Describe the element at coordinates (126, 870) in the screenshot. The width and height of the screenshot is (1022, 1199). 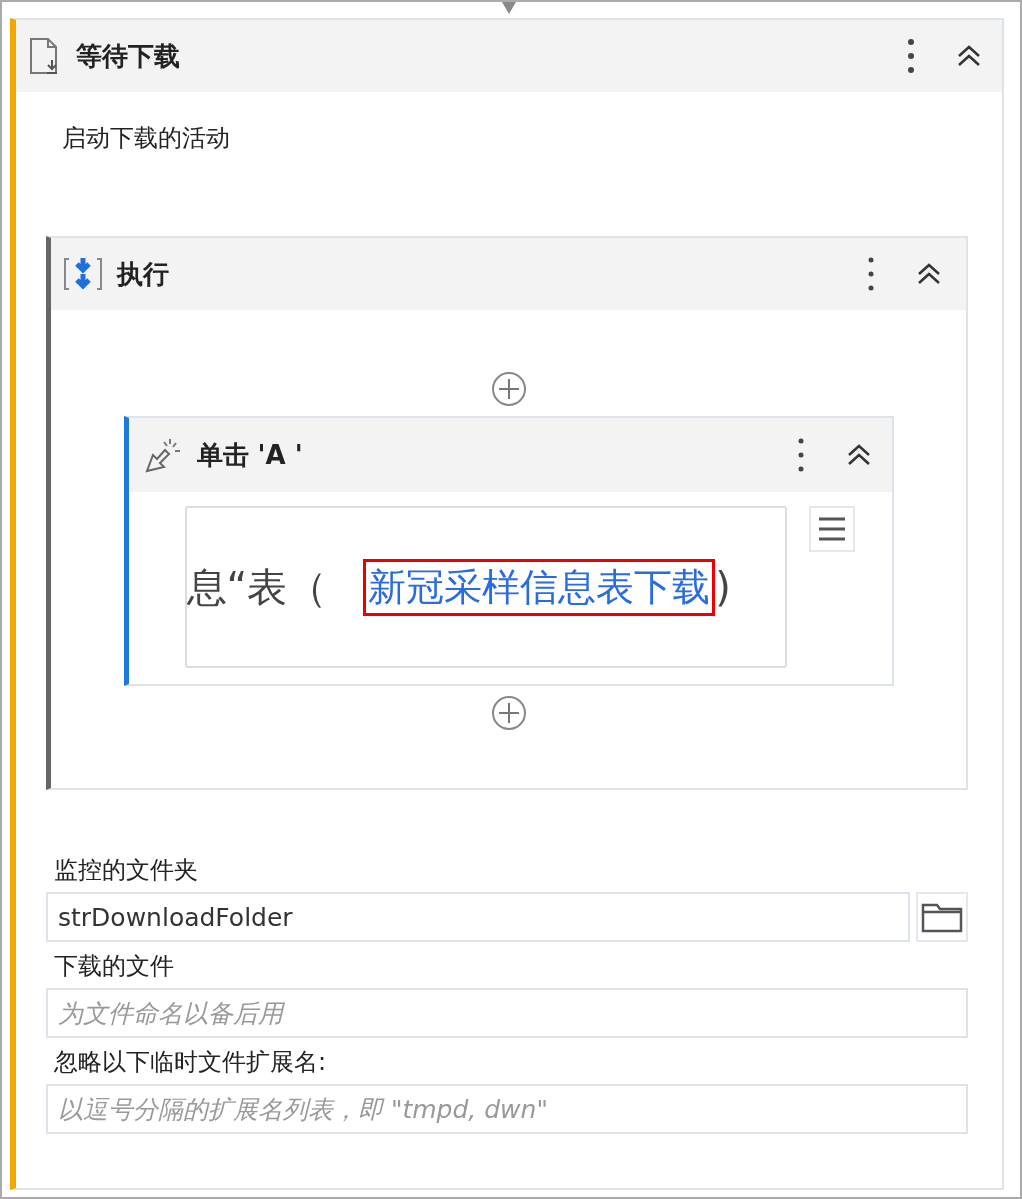
I see `field-label: 监控的文件夹` at that location.